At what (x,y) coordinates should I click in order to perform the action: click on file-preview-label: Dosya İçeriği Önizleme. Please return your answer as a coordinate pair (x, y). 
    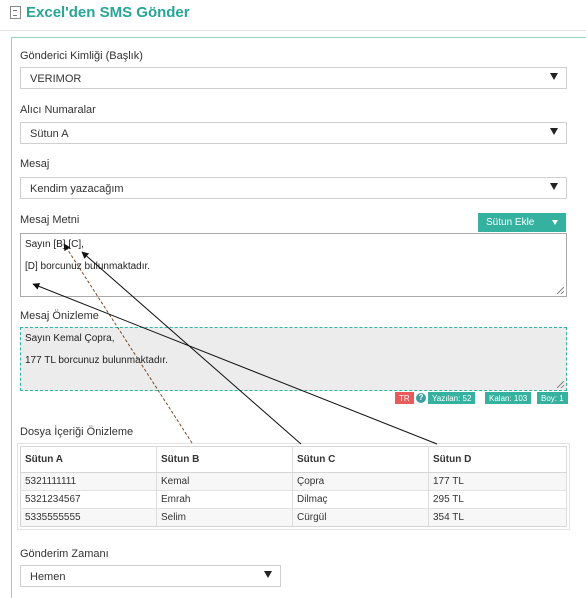
    Looking at the image, I should click on (77, 432).